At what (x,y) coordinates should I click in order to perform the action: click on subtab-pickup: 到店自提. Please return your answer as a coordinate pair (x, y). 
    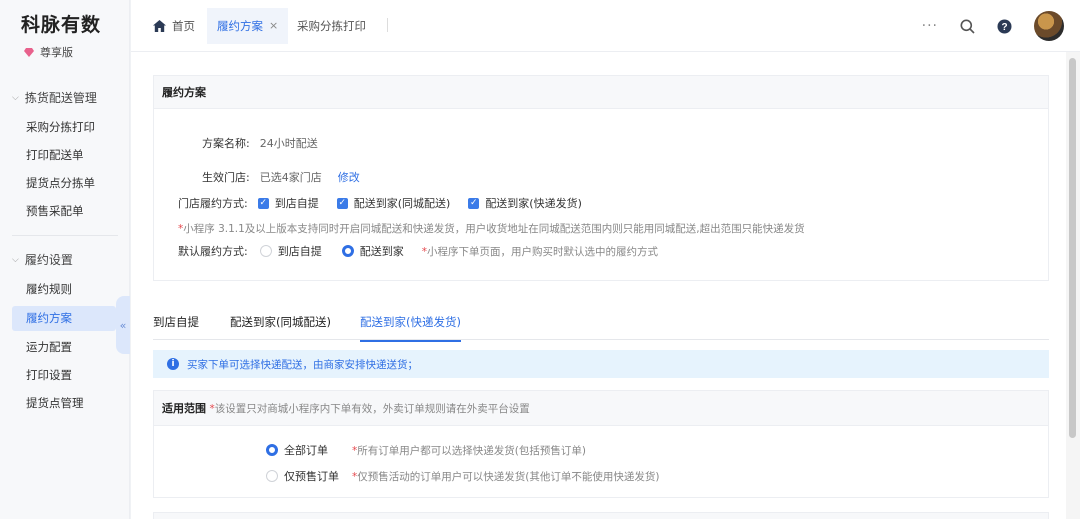
    Looking at the image, I should click on (176, 327).